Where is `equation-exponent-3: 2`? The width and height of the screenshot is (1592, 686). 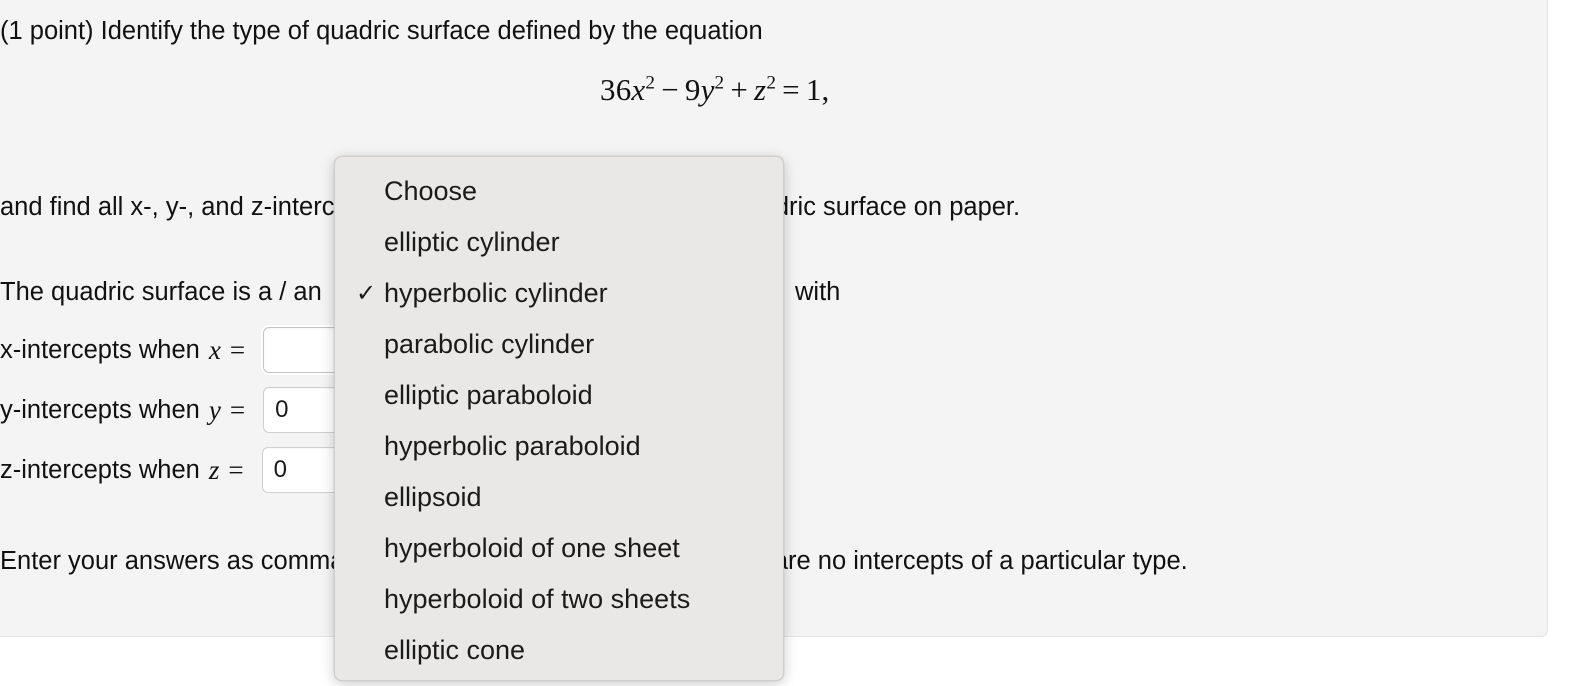 equation-exponent-3: 2 is located at coordinates (771, 83).